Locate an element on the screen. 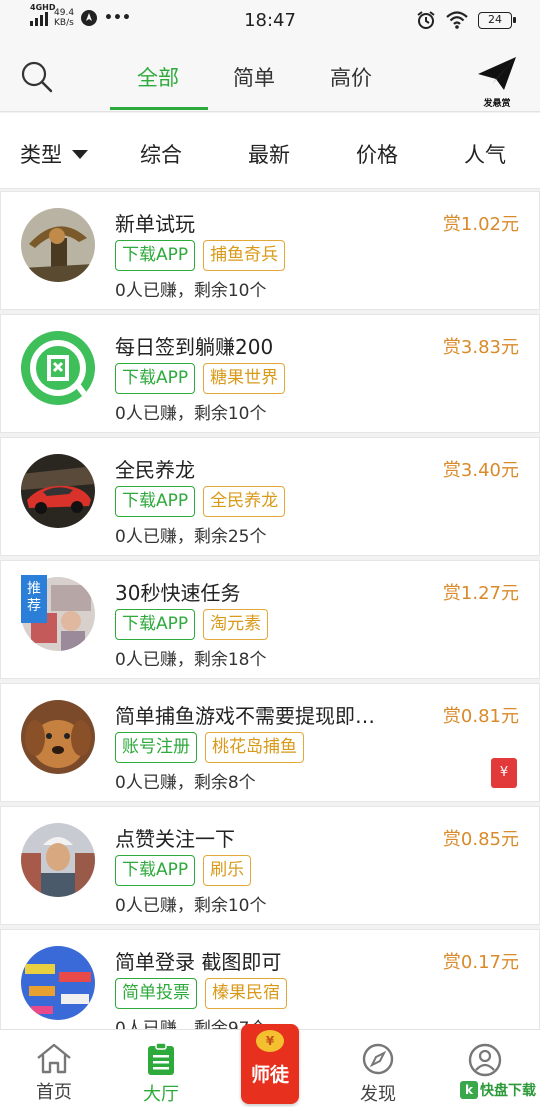 This screenshot has height=1107, width=540. task-tags: 下载APP 糖果世界 is located at coordinates (200, 378).